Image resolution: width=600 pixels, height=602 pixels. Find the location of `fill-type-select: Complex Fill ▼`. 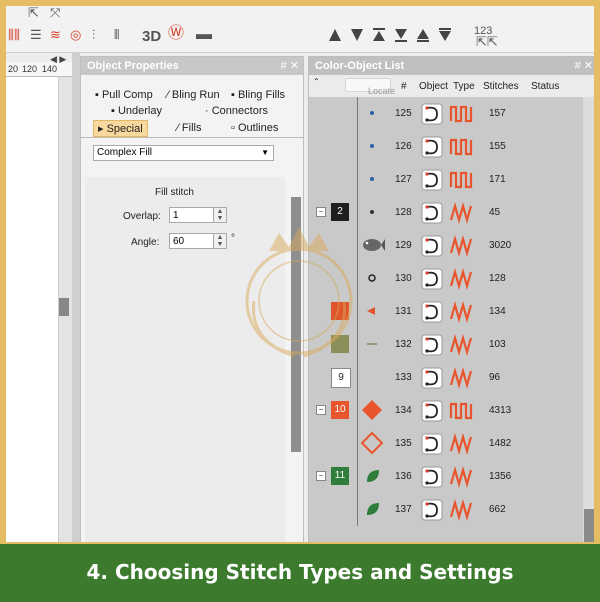

fill-type-select: Complex Fill ▼ is located at coordinates (183, 153).